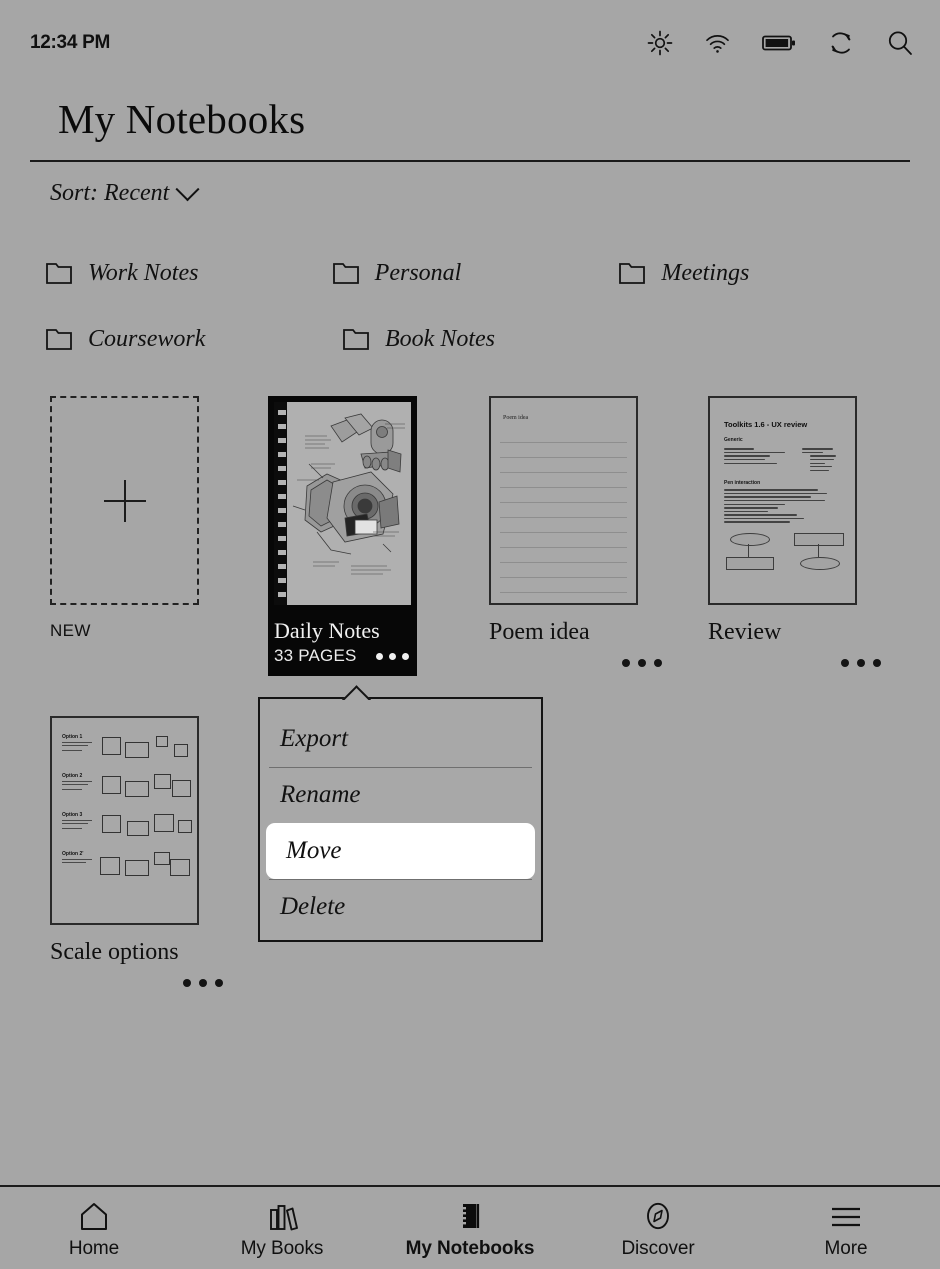 Image resolution: width=940 pixels, height=1269 pixels. What do you see at coordinates (342, 645) in the screenshot?
I see `notebook-meta: Daily Notes 33 PAGES` at bounding box center [342, 645].